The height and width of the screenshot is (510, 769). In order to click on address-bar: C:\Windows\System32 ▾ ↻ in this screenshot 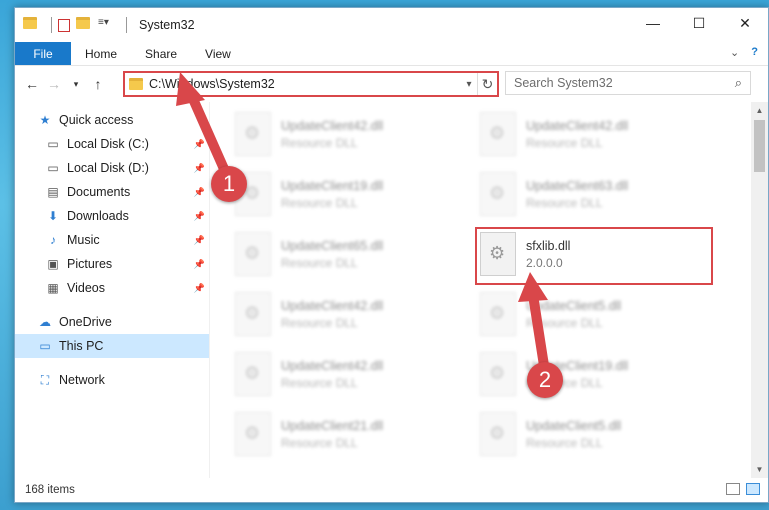, I will do `click(311, 84)`.